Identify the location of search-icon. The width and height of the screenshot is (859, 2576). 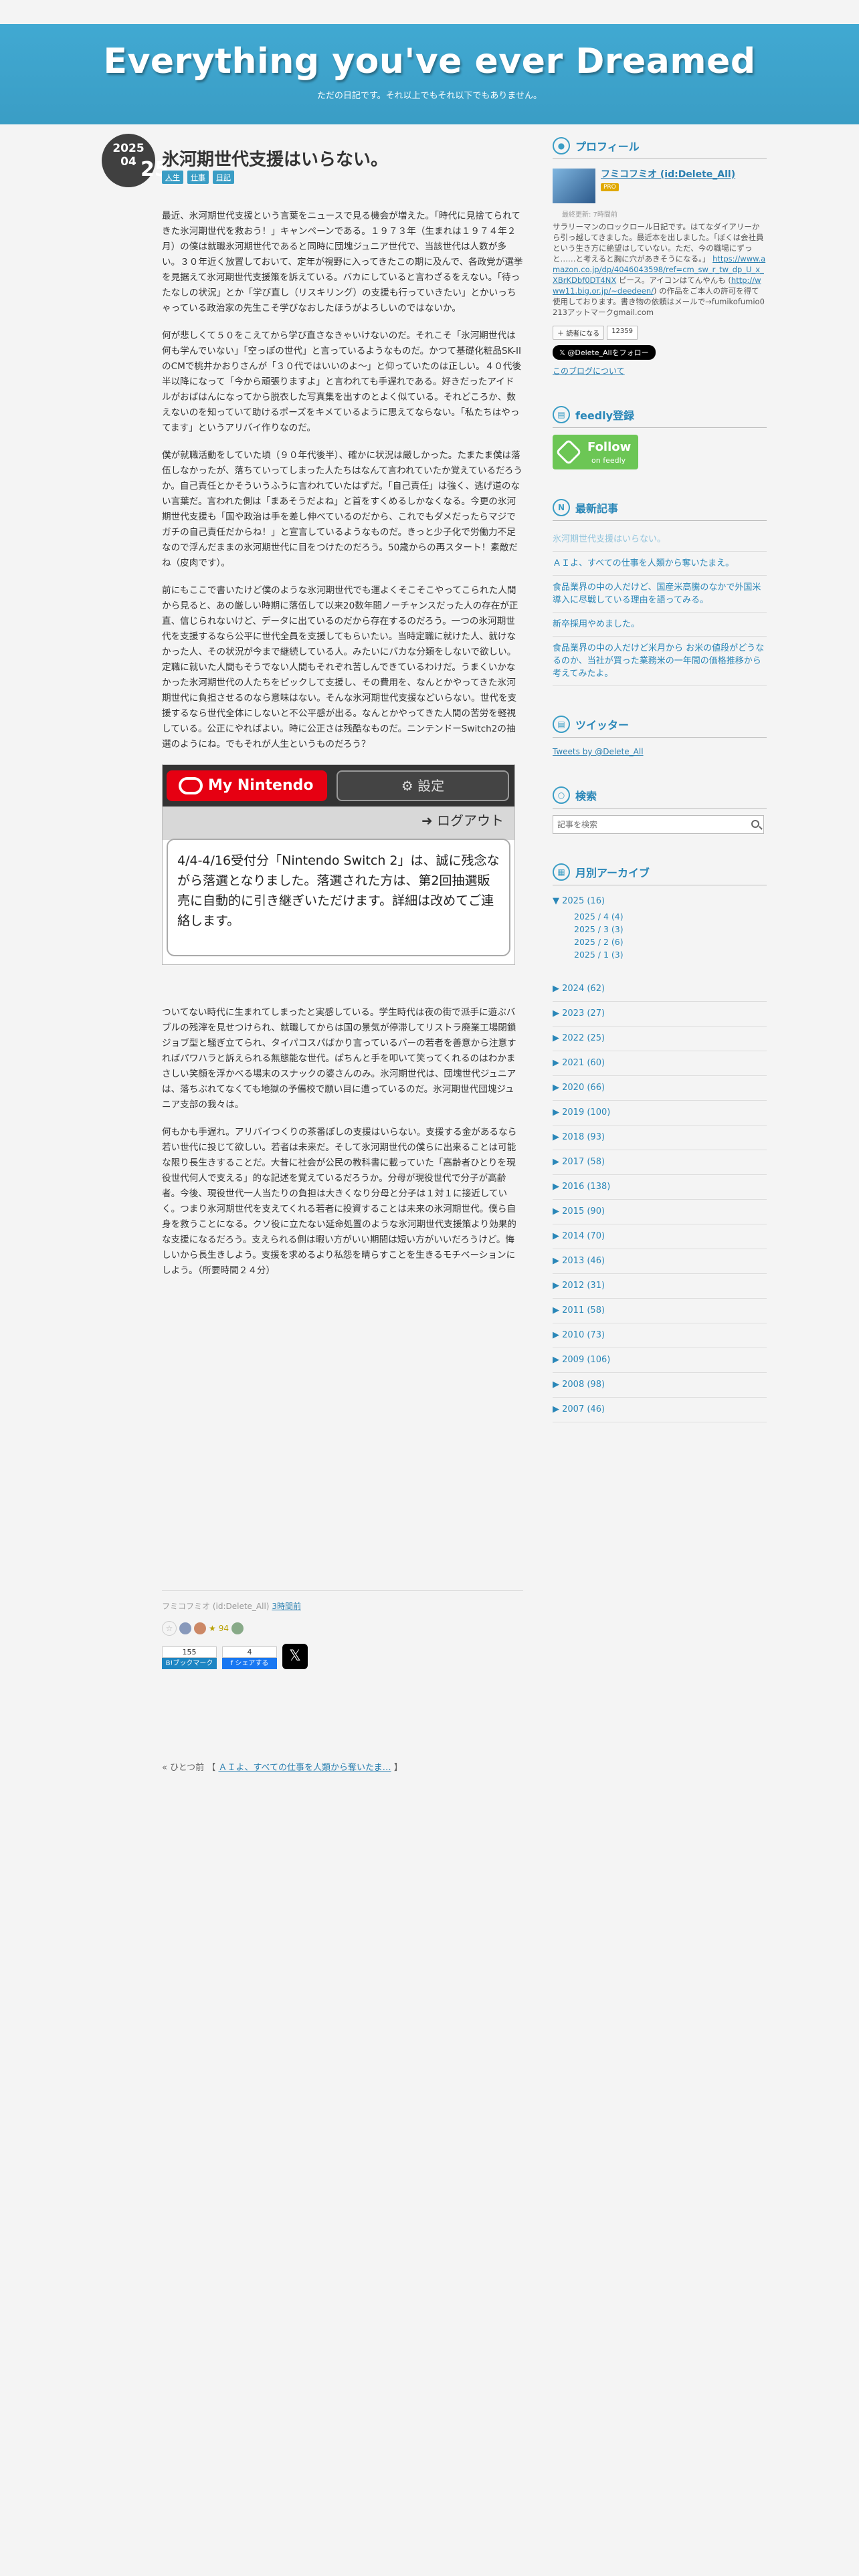
(755, 824).